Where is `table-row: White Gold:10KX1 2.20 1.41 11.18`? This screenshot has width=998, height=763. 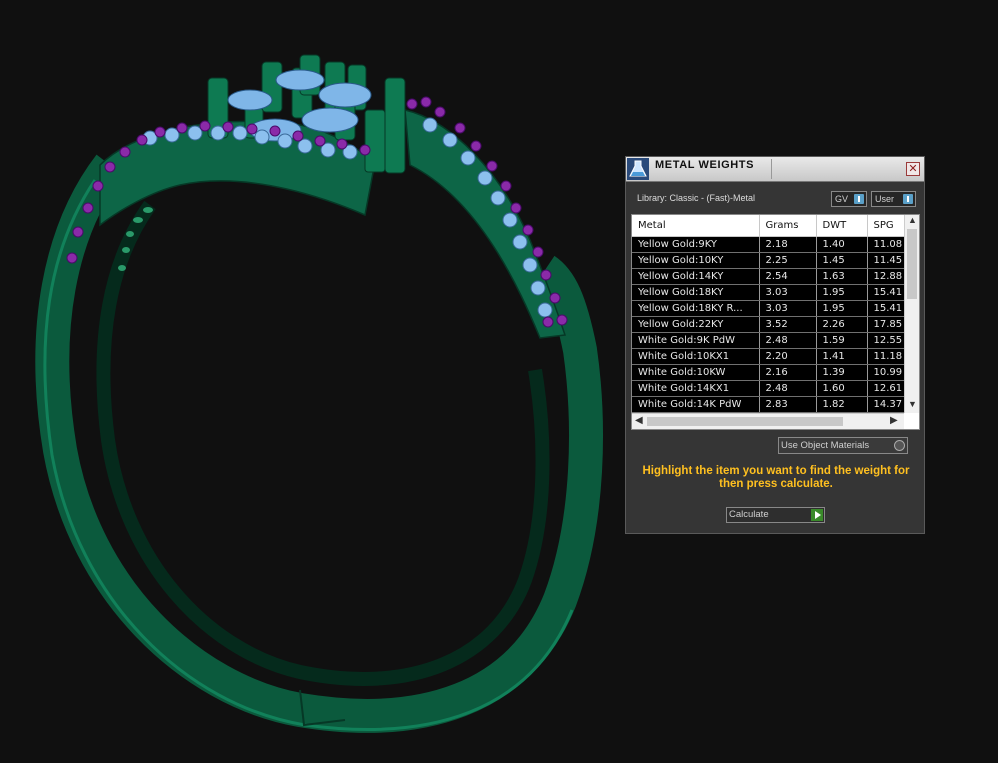 table-row: White Gold:10KX1 2.20 1.41 11.18 is located at coordinates (768, 356).